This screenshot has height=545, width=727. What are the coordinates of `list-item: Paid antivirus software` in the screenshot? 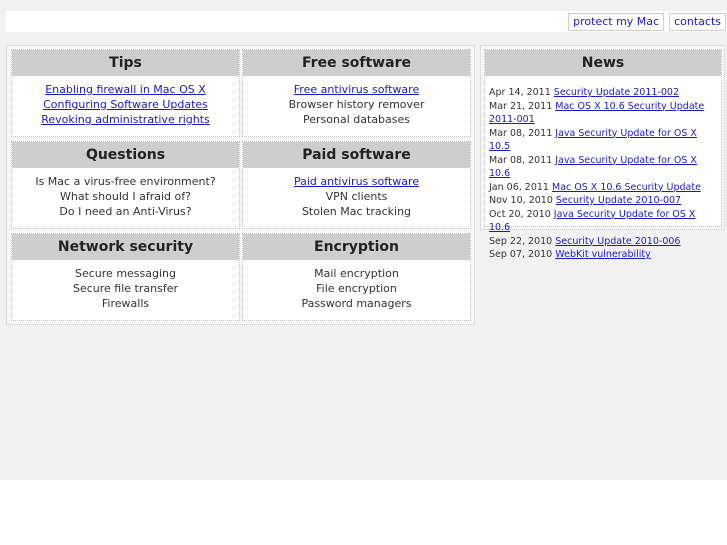 It's located at (356, 181).